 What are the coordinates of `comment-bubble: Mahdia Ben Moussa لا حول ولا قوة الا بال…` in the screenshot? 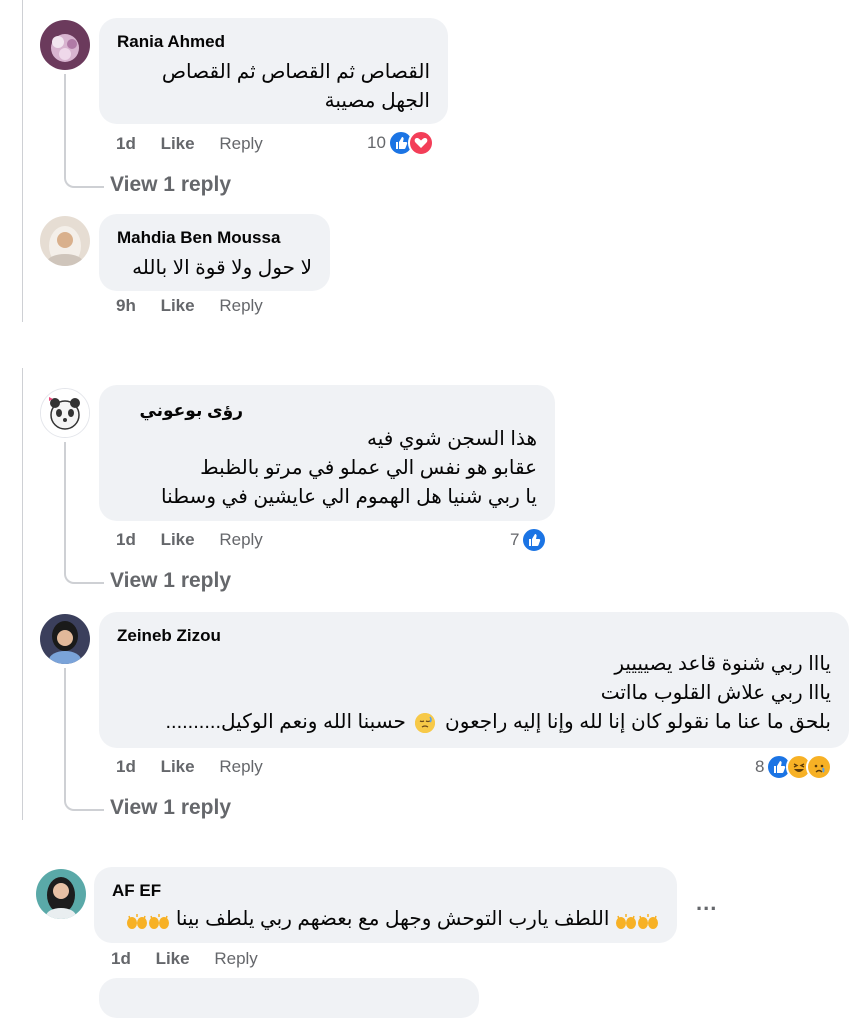 It's located at (214, 252).